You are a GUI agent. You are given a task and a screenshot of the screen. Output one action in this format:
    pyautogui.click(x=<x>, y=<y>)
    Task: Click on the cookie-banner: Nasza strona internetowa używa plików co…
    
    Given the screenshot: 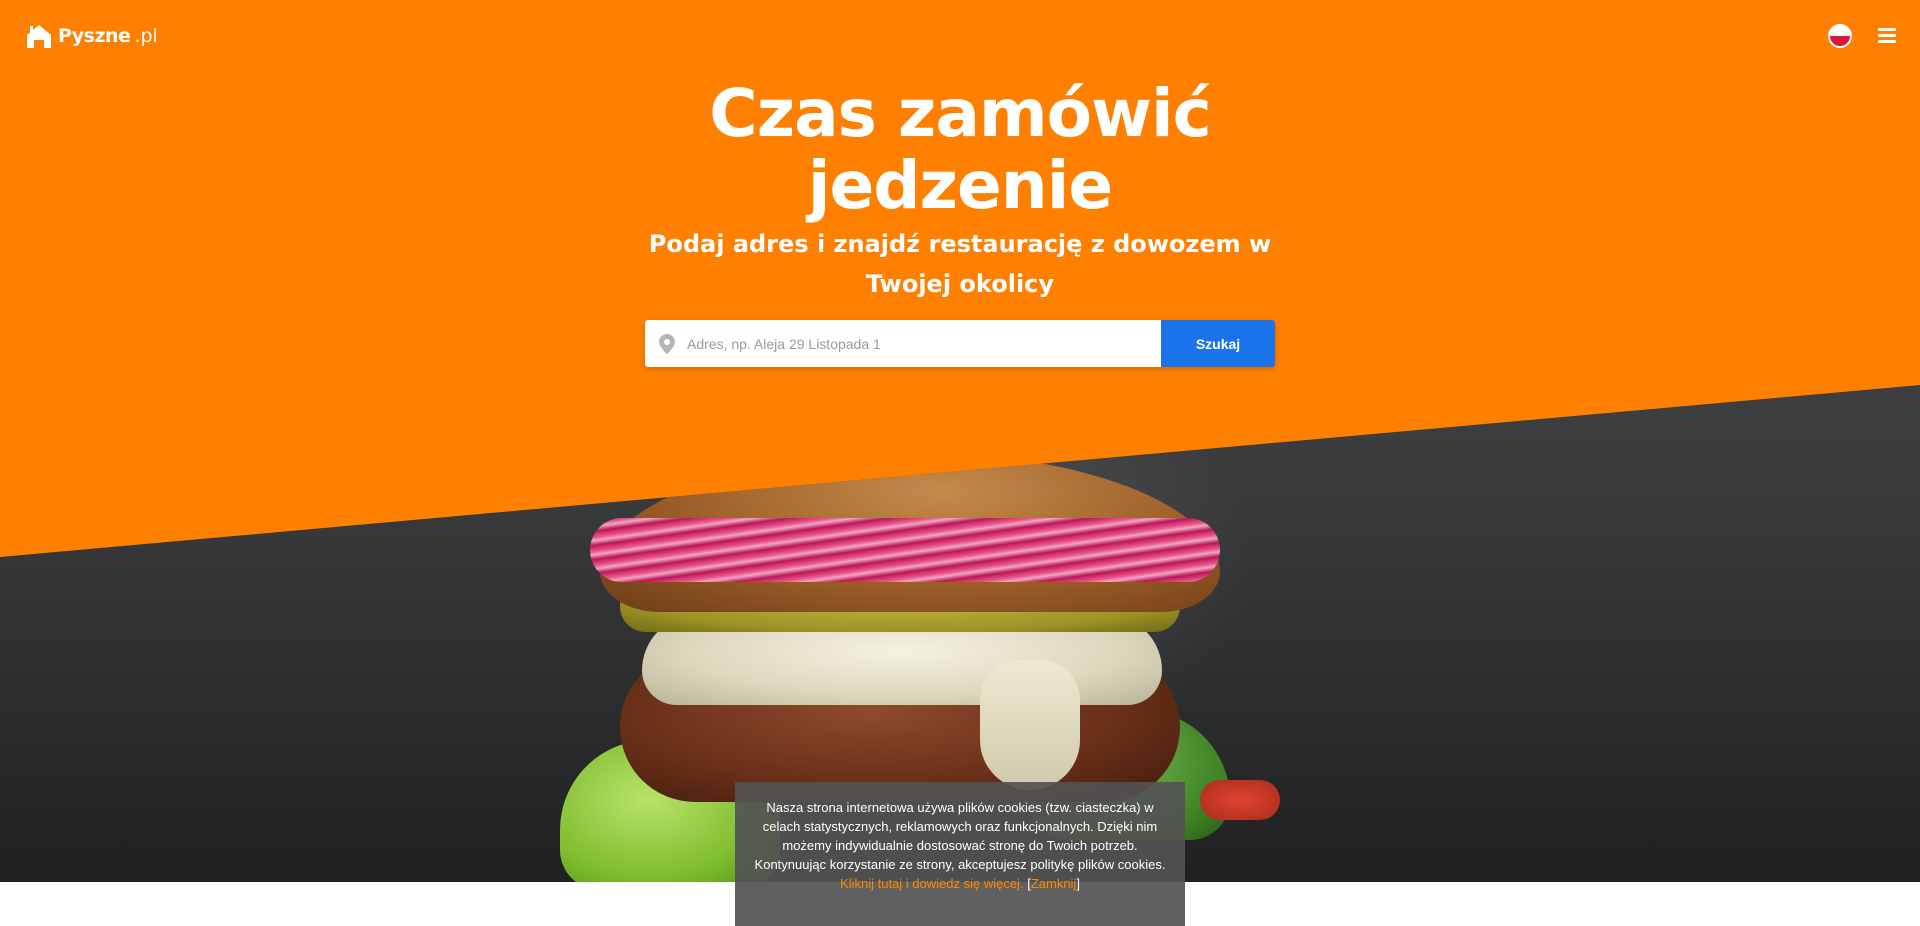 What is the action you would take?
    pyautogui.click(x=960, y=854)
    